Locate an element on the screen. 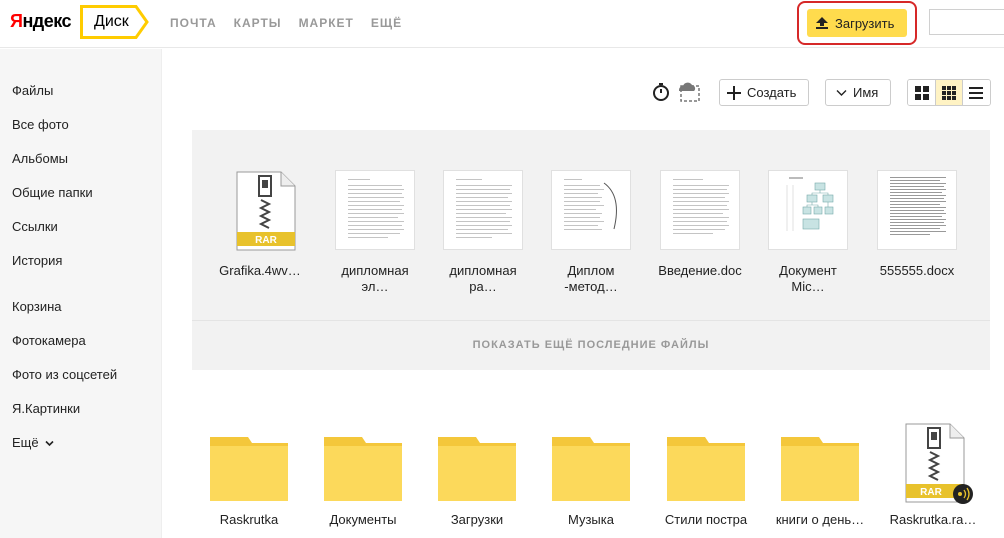 The width and height of the screenshot is (1004, 538). folder-name: Стили постра is located at coordinates (706, 519).